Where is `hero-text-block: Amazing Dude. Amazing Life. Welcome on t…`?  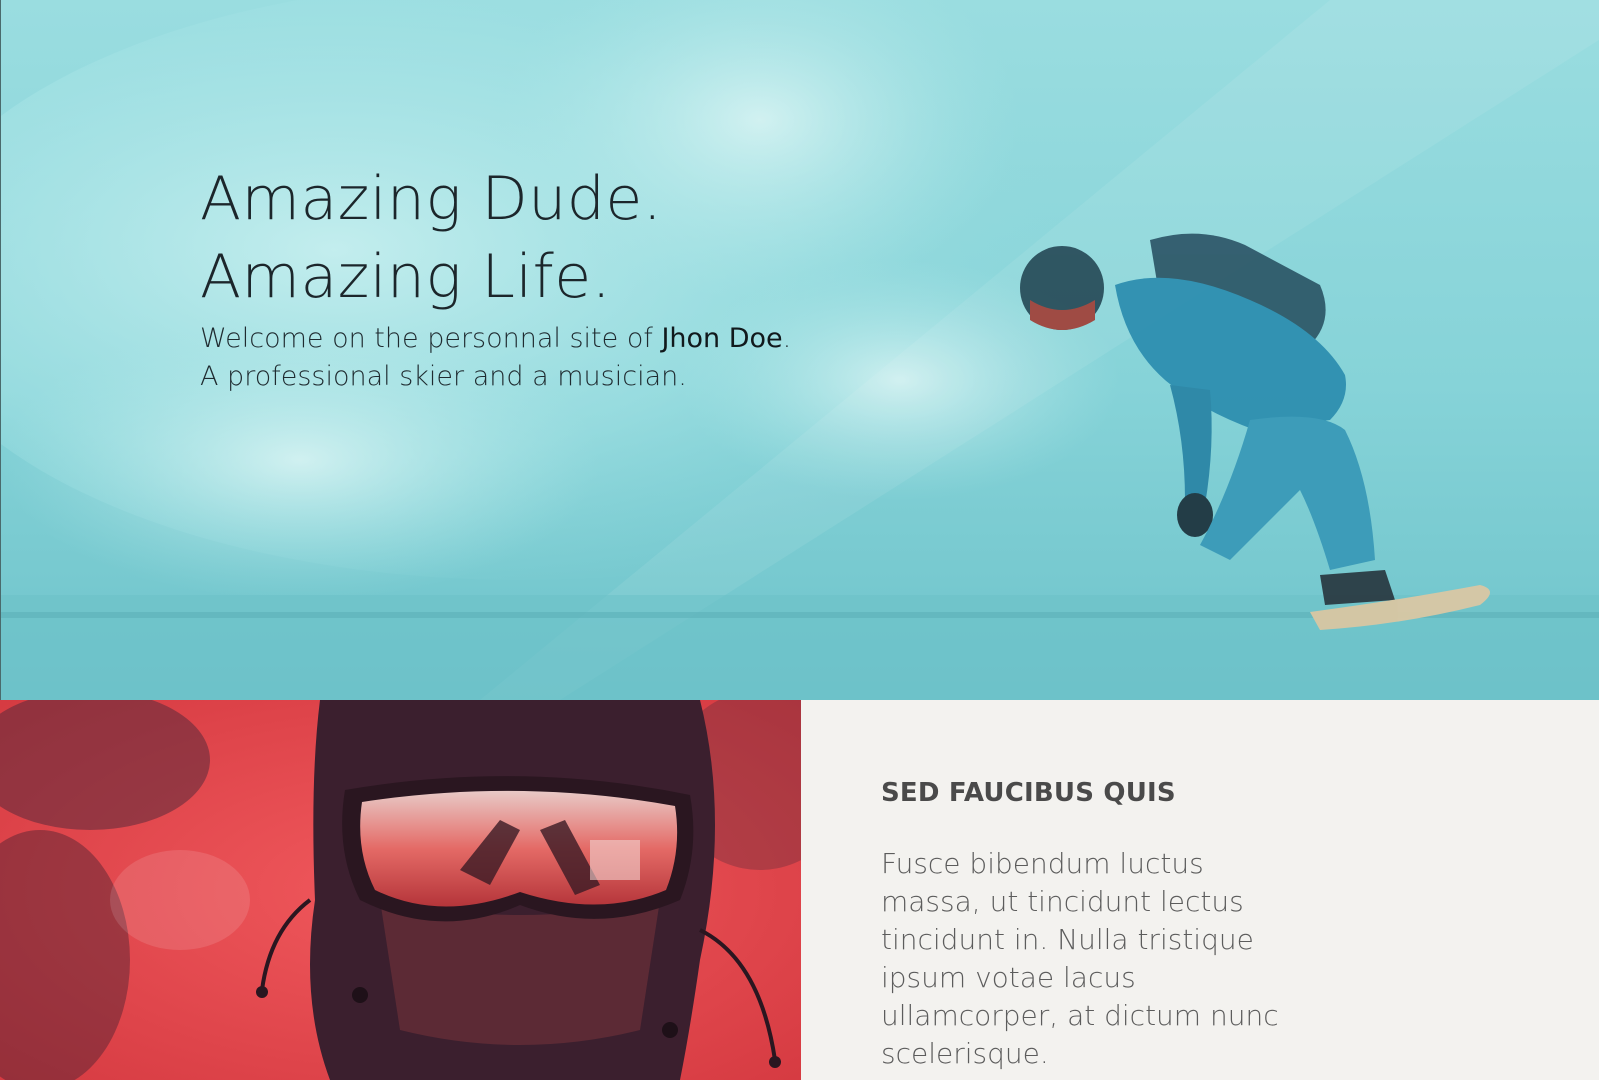
hero-text-block: Amazing Dude. Amazing Life. Welcome on t… is located at coordinates (495, 278).